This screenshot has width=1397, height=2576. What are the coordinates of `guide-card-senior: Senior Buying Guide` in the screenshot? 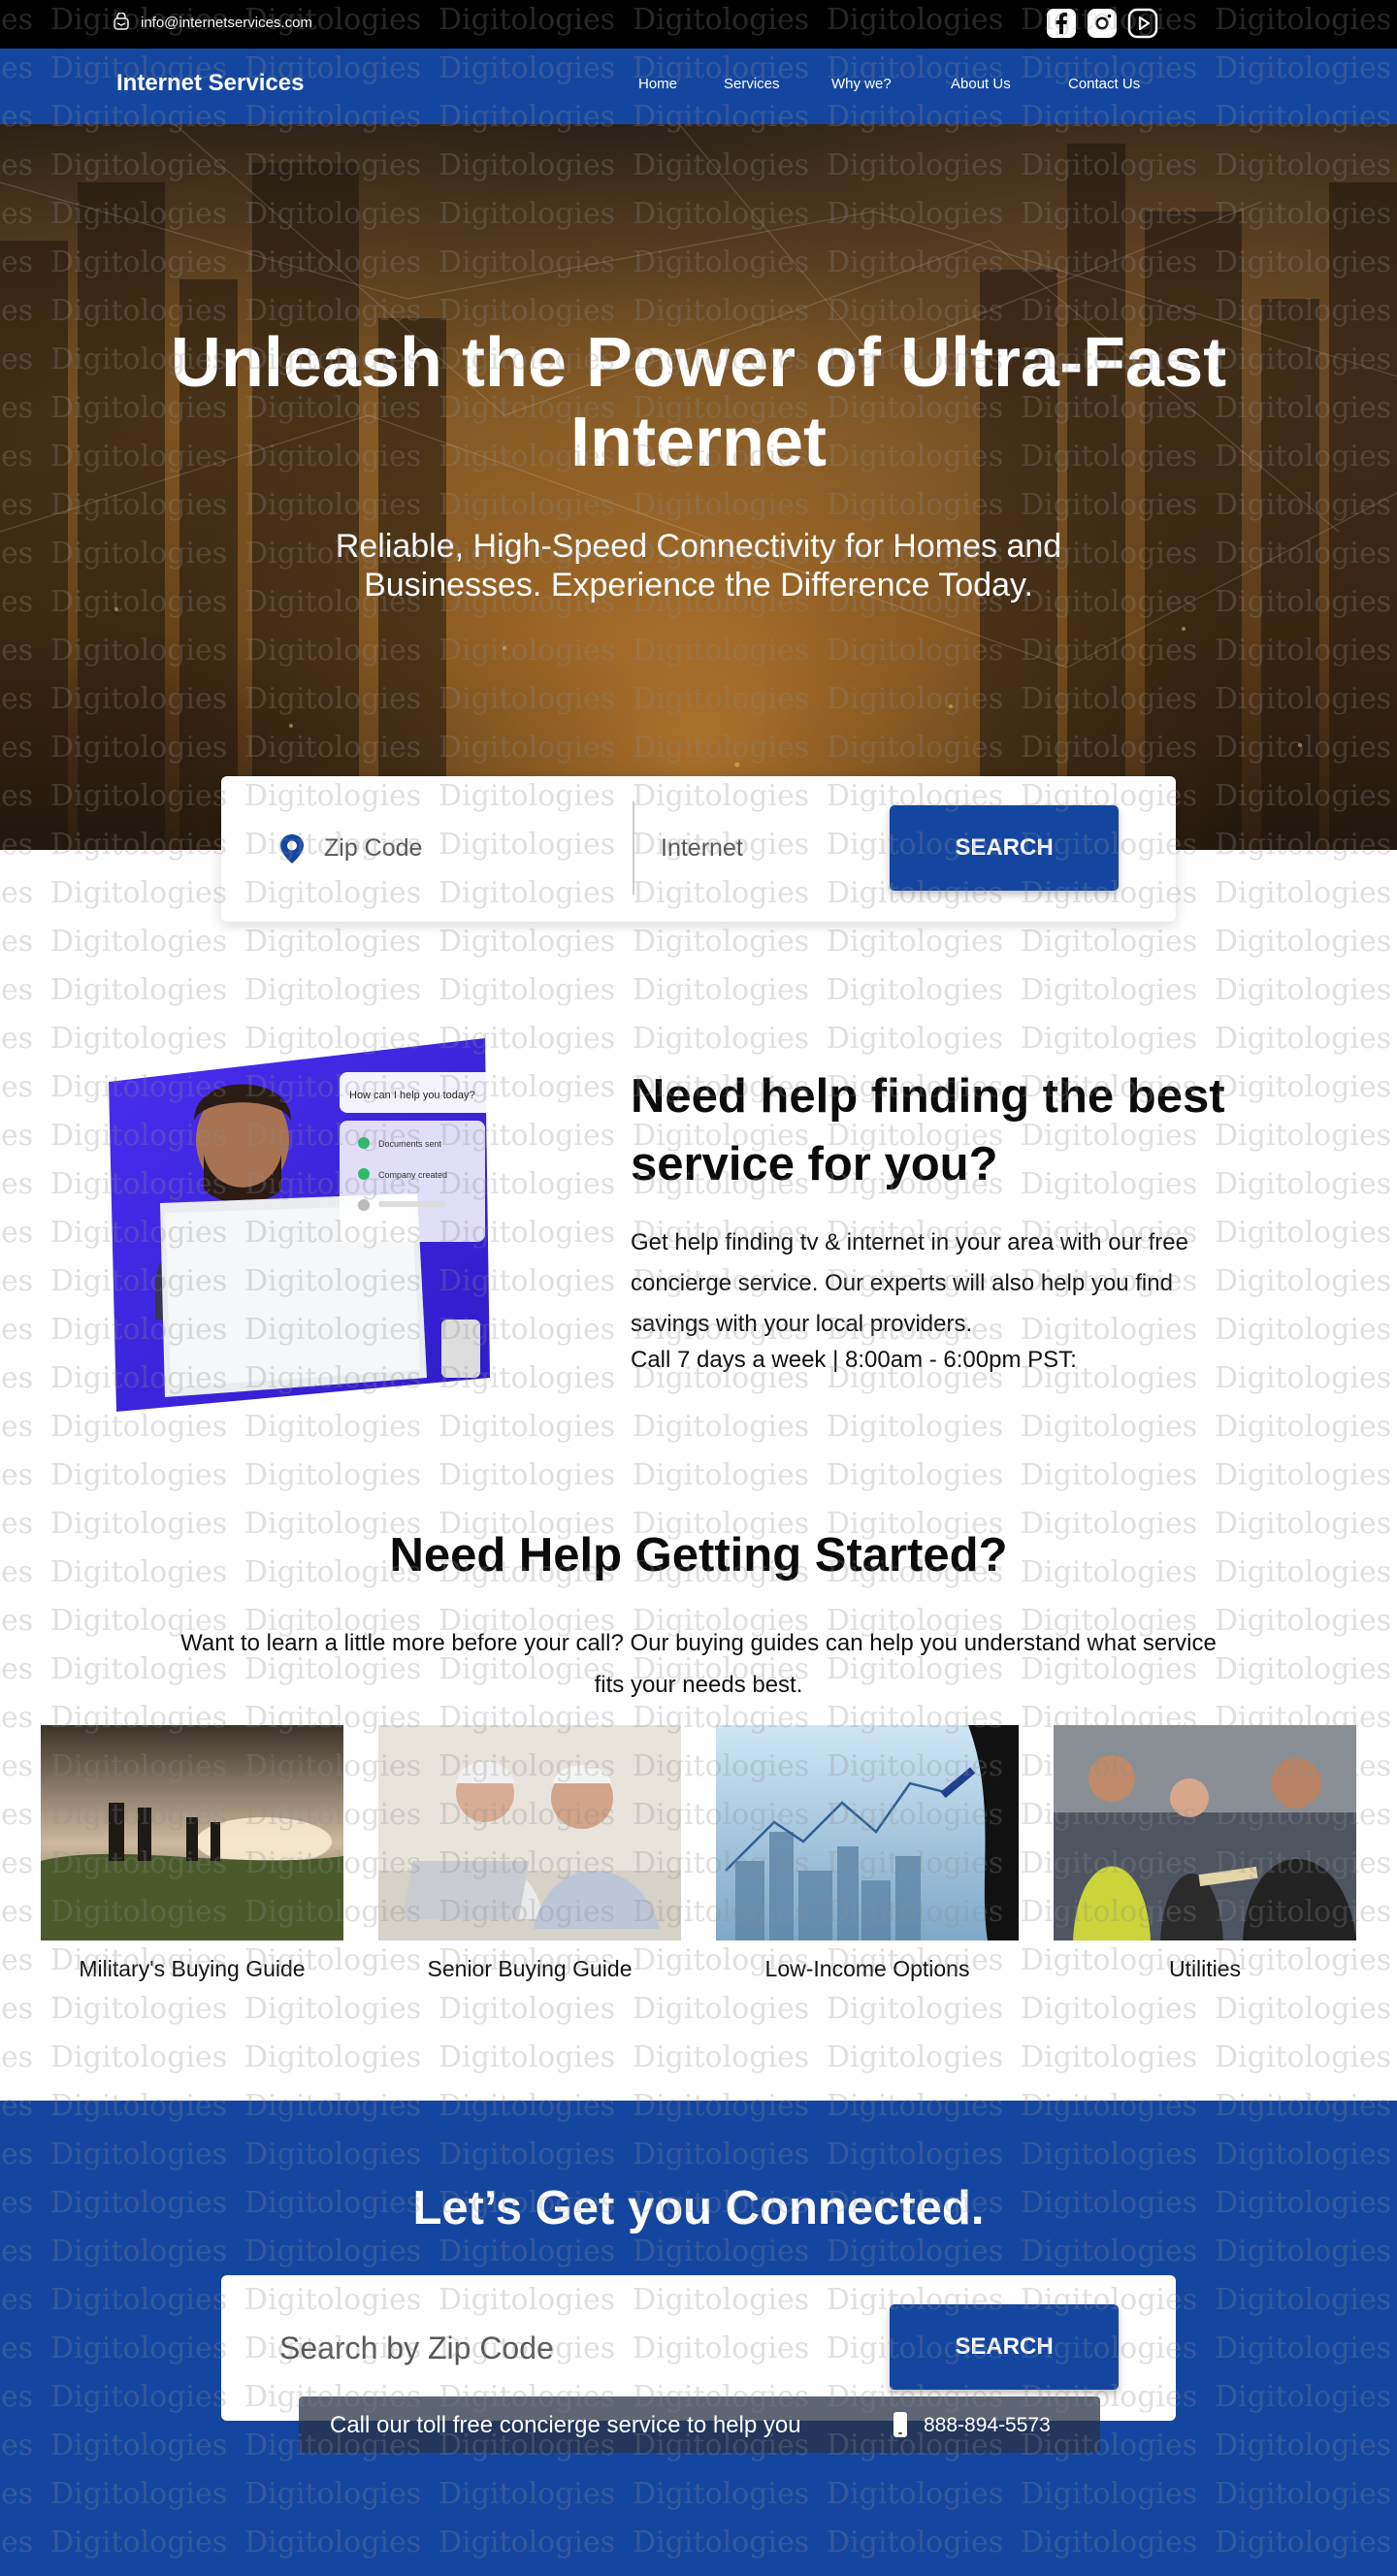 It's located at (529, 1854).